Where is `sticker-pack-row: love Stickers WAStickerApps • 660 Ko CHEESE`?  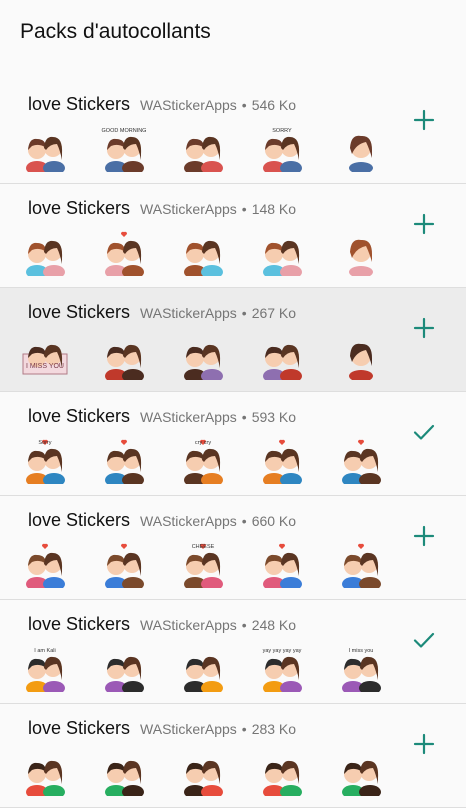
sticker-pack-row: love Stickers WAStickerApps • 660 Ko CHEESE is located at coordinates (233, 548).